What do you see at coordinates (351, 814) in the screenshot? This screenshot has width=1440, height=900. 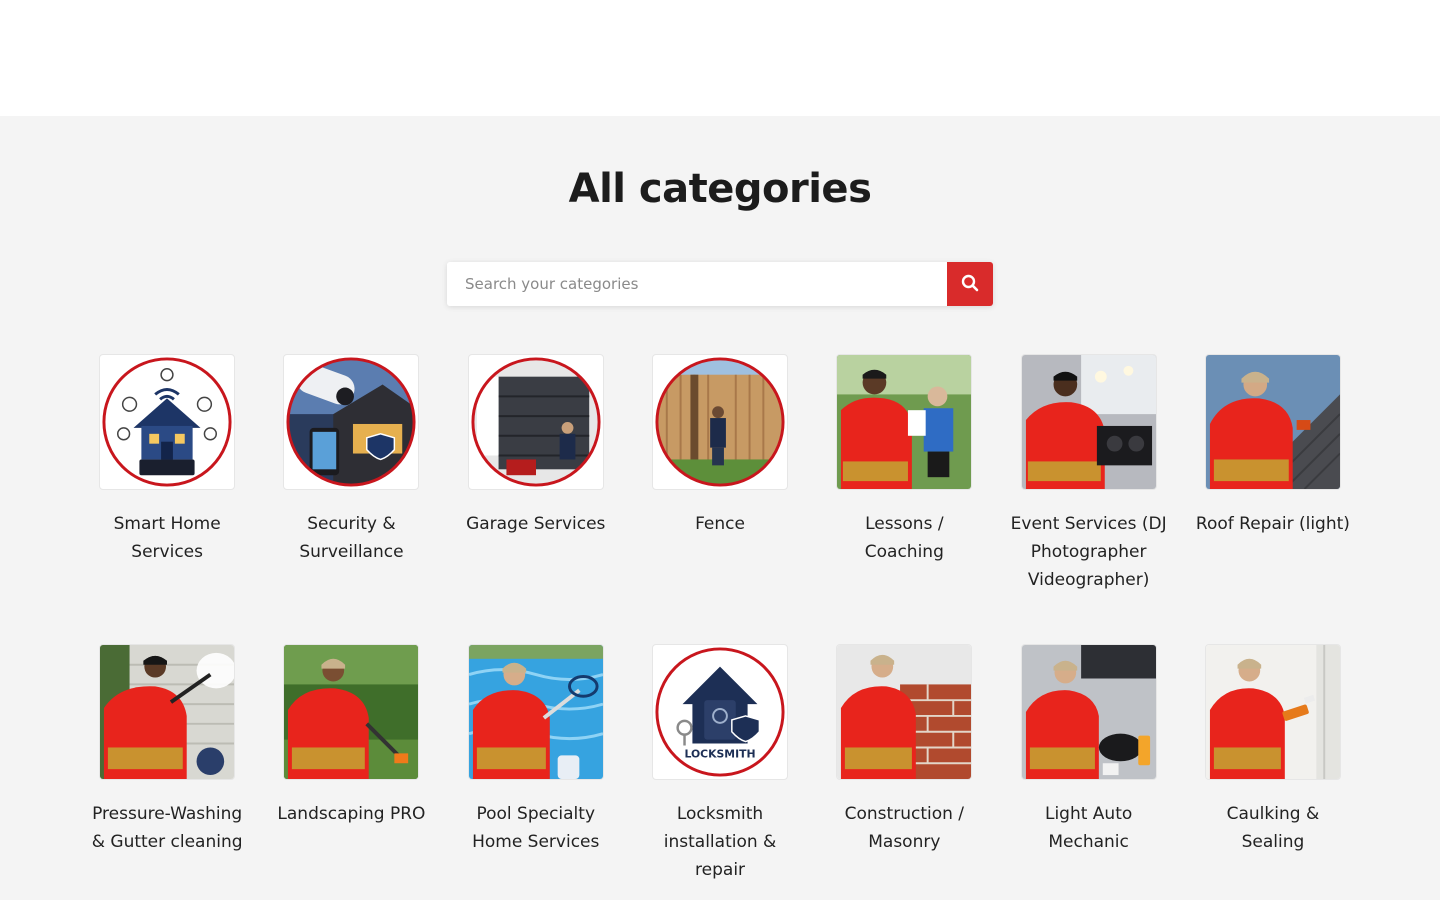 I see `category-label: Landscaping PRO` at bounding box center [351, 814].